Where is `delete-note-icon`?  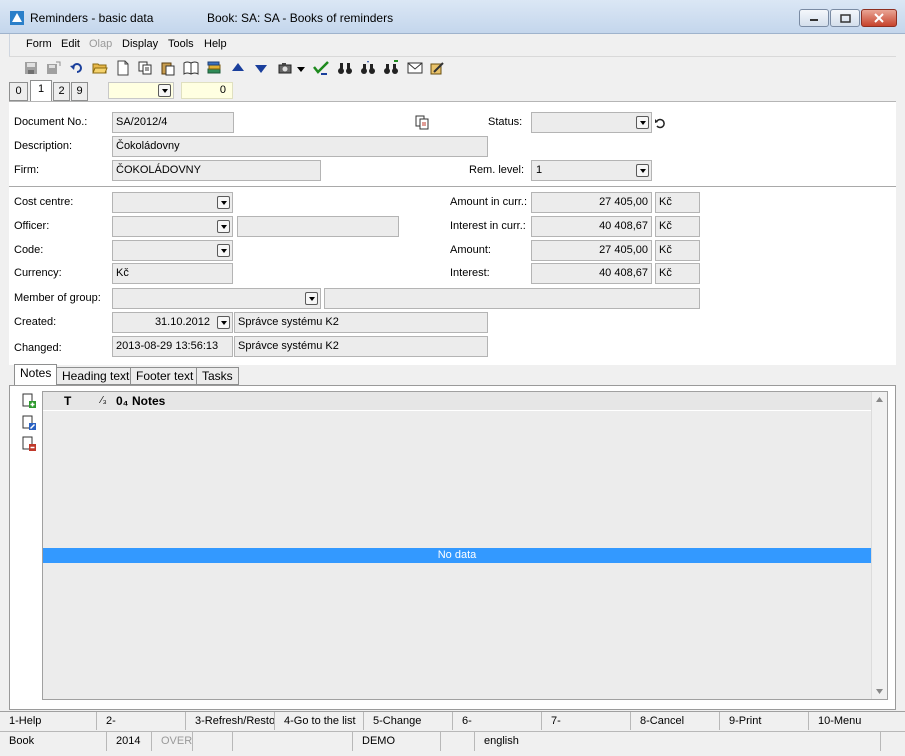 delete-note-icon is located at coordinates (29, 444).